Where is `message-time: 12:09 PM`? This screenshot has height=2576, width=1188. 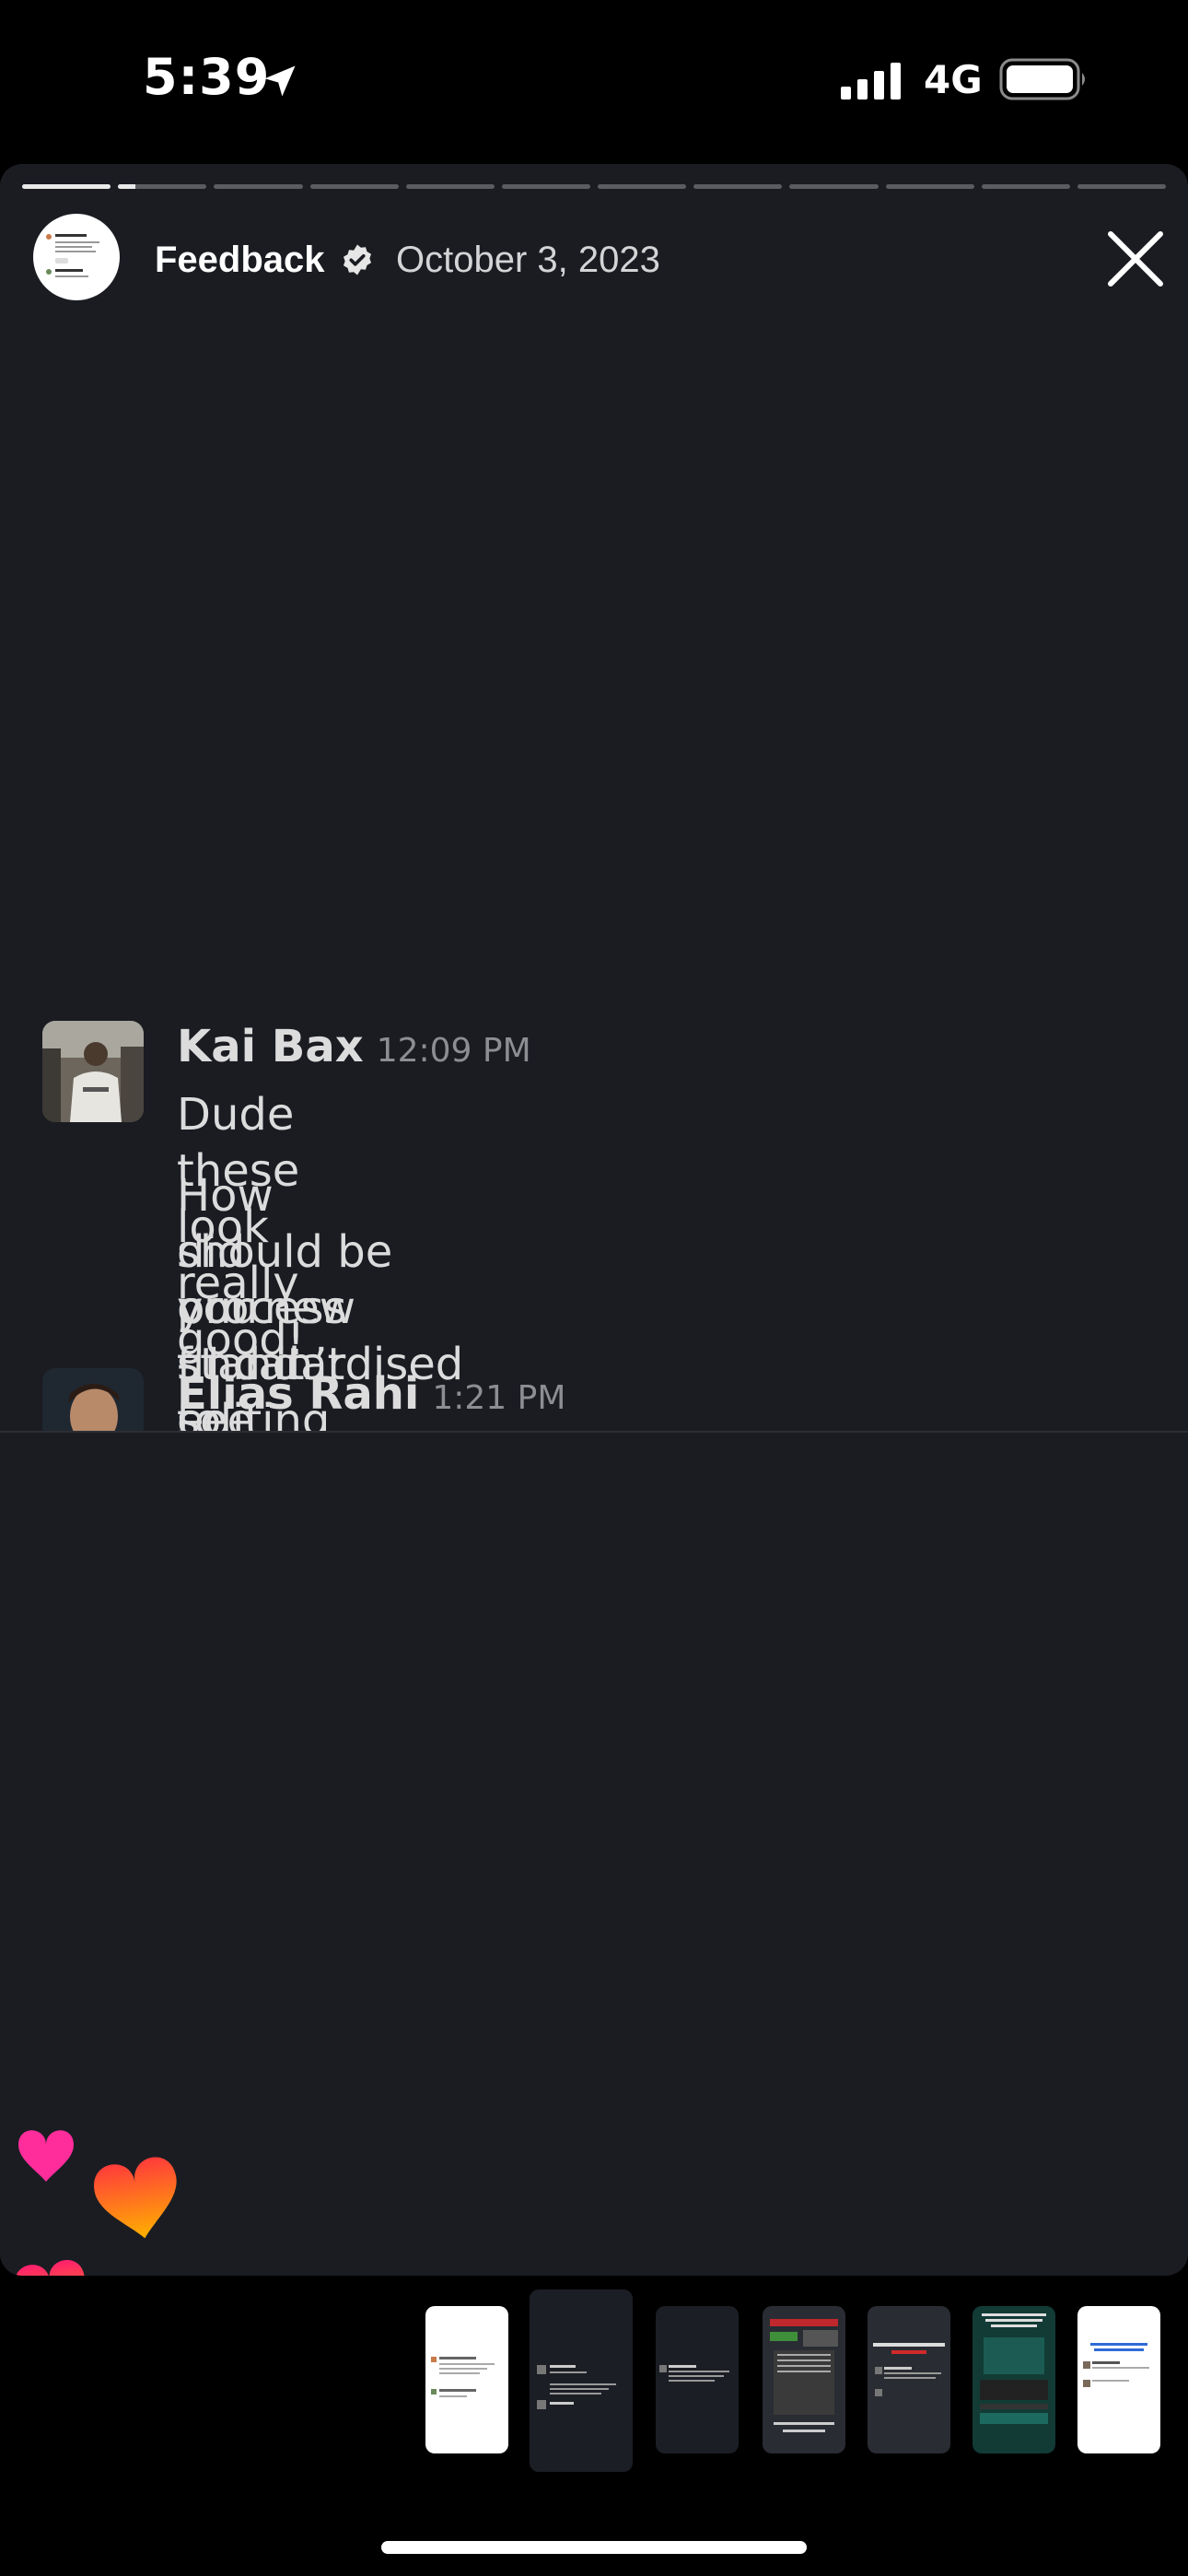
message-time: 12:09 PM is located at coordinates (453, 1051).